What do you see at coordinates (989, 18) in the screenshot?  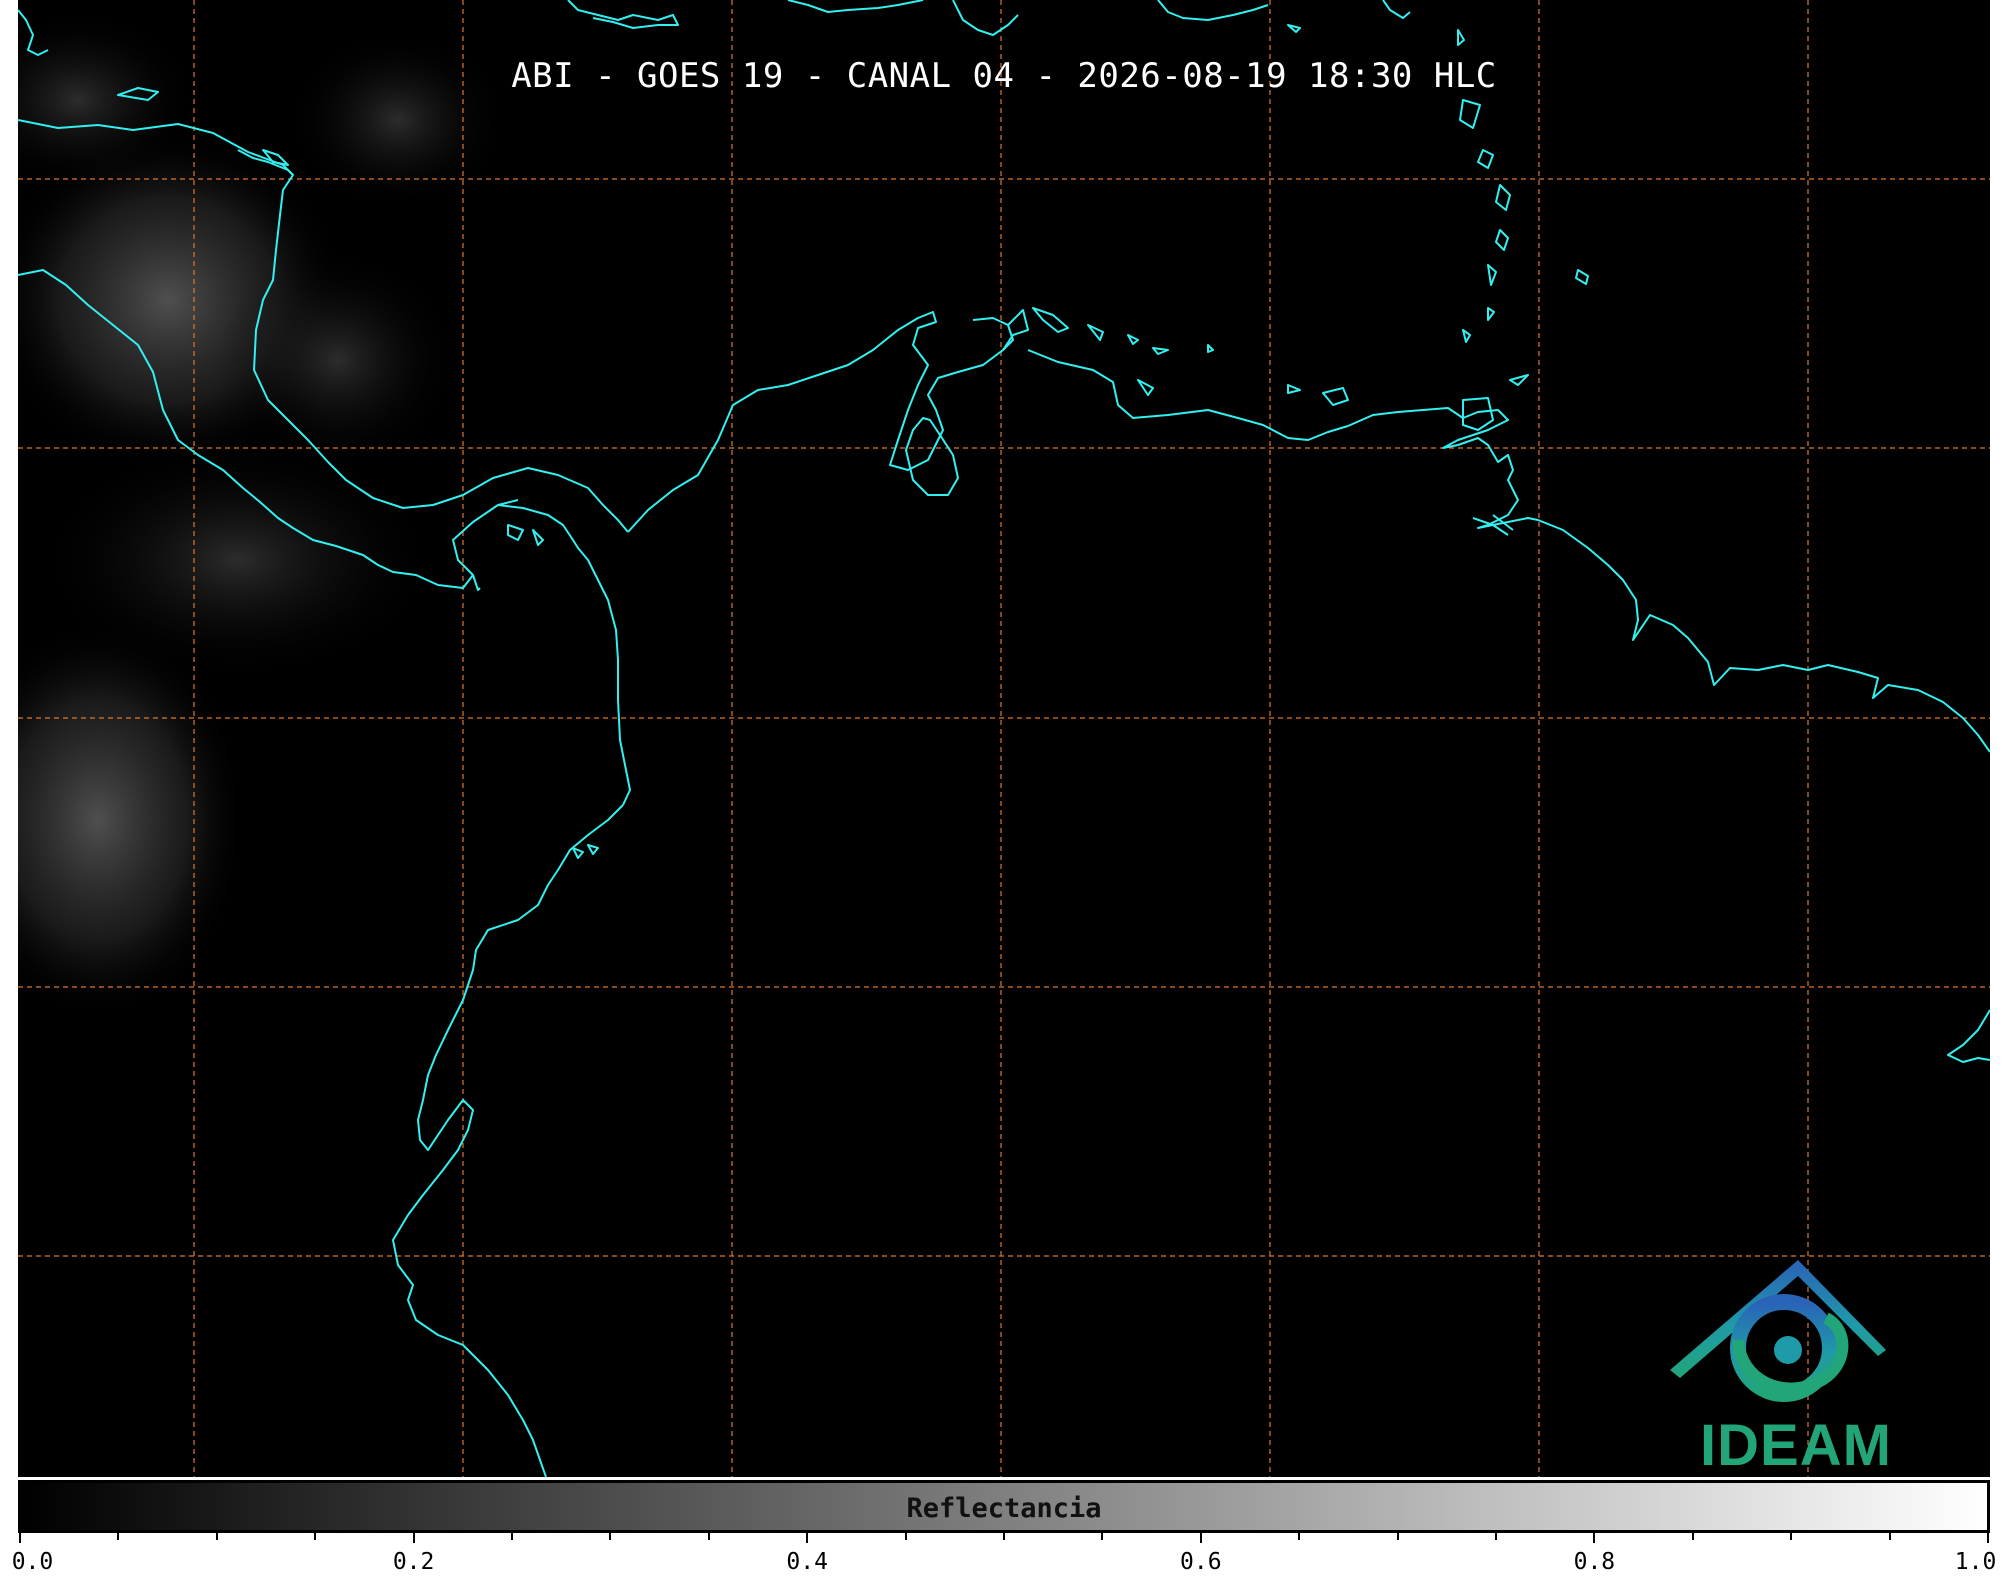 I see `greater-antilles` at bounding box center [989, 18].